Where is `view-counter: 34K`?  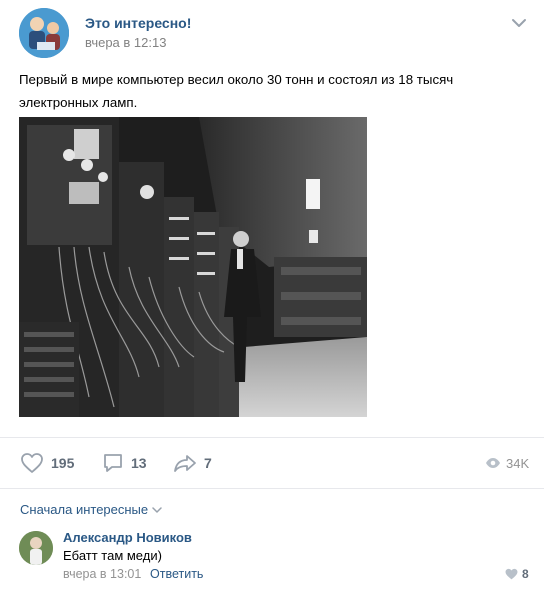 view-counter: 34K is located at coordinates (507, 463).